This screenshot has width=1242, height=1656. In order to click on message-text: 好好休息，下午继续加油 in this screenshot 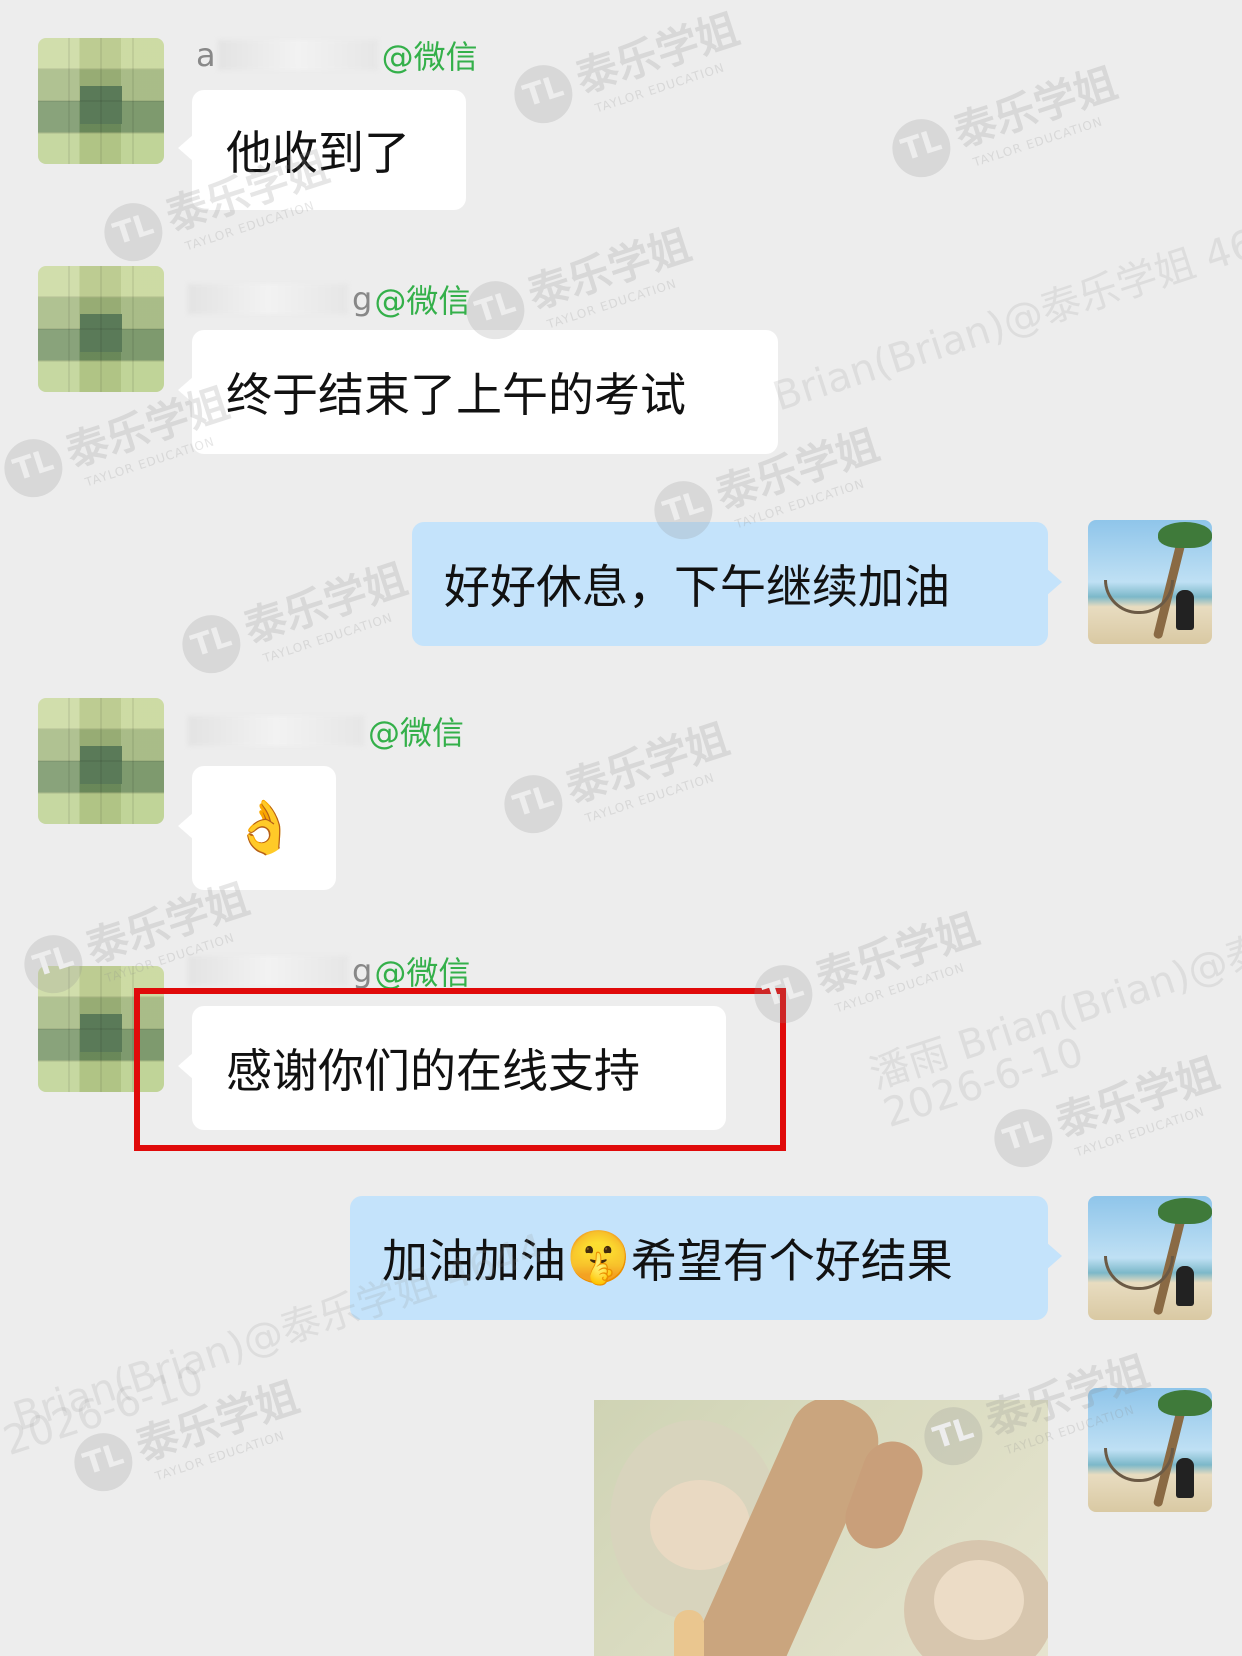, I will do `click(697, 587)`.